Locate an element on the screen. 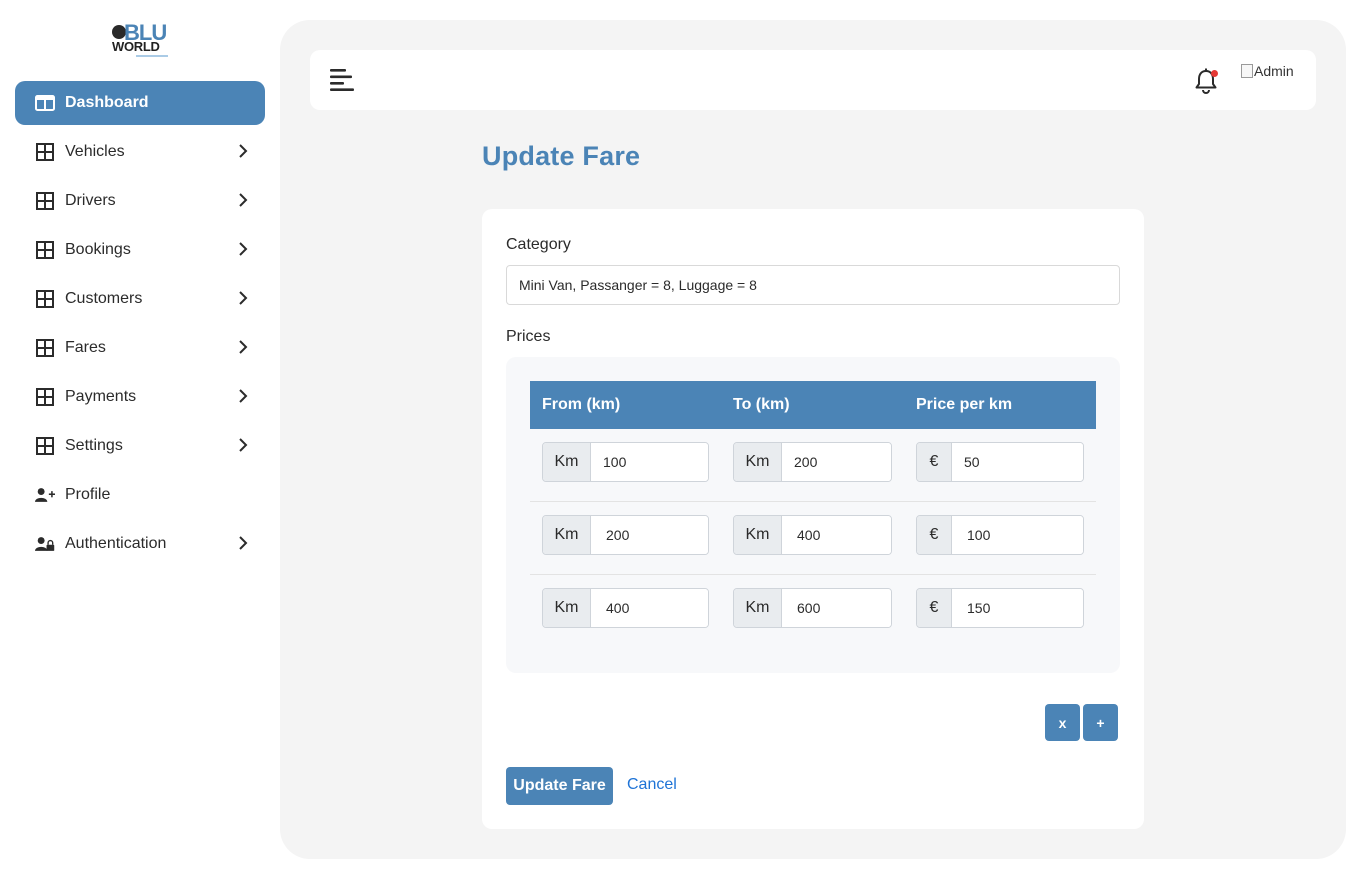 Image resolution: width=1366 pixels, height=879 pixels. remove-row-button: x is located at coordinates (1062, 722).